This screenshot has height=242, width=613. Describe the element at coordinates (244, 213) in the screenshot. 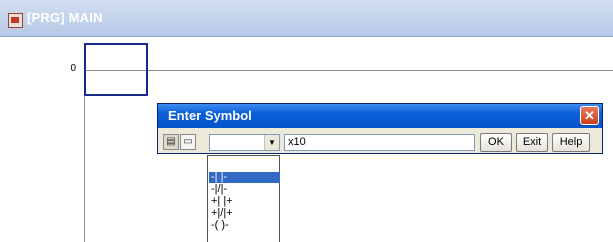

I see `list-item: +|/|+` at that location.